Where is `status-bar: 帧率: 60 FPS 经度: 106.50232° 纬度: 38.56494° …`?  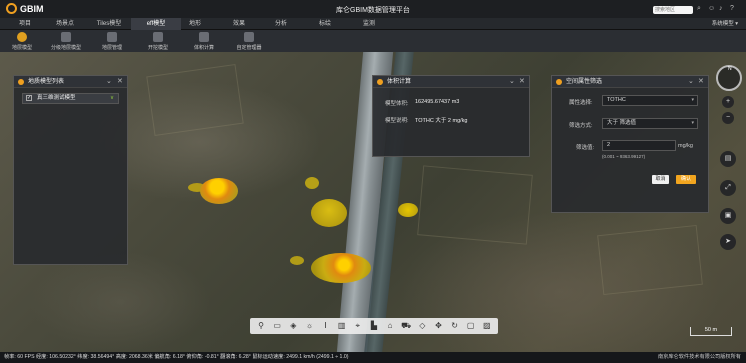
status-bar: 帧率: 60 FPS 经度: 106.50232° 纬度: 38.56494° … is located at coordinates (373, 357).